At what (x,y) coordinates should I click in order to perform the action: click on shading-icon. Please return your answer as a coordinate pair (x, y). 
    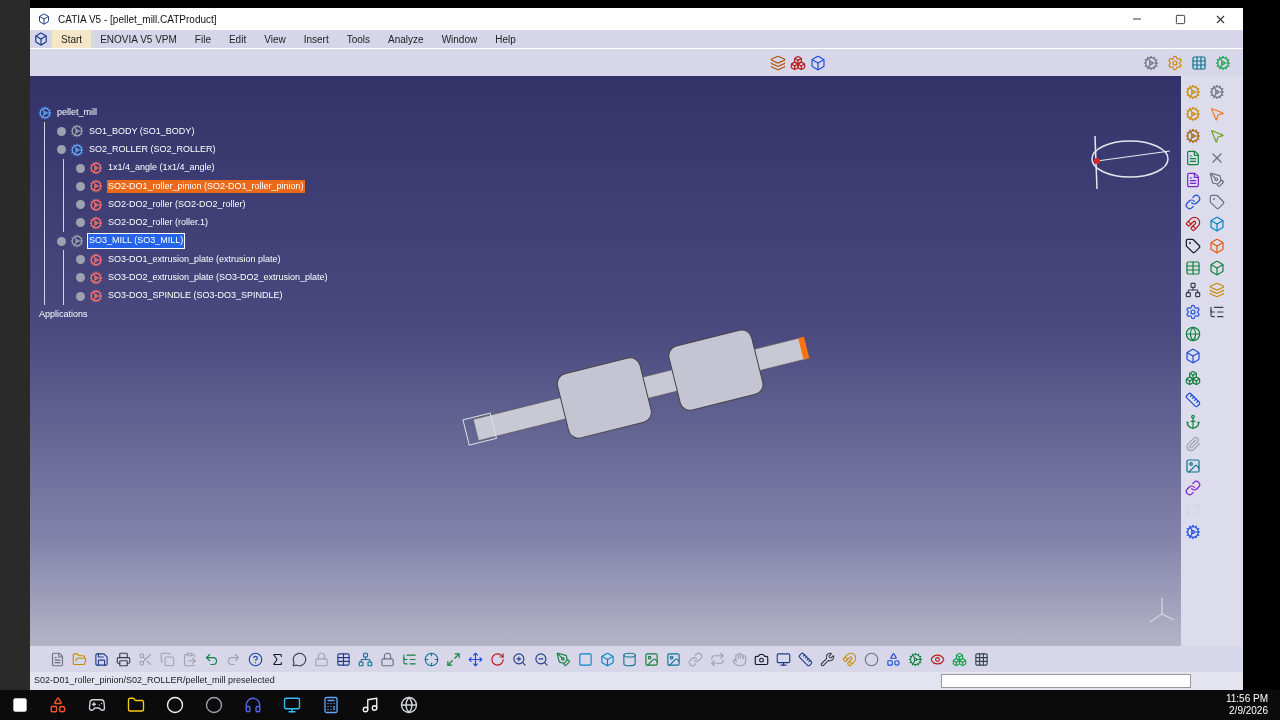
    Looking at the image, I should click on (629, 659).